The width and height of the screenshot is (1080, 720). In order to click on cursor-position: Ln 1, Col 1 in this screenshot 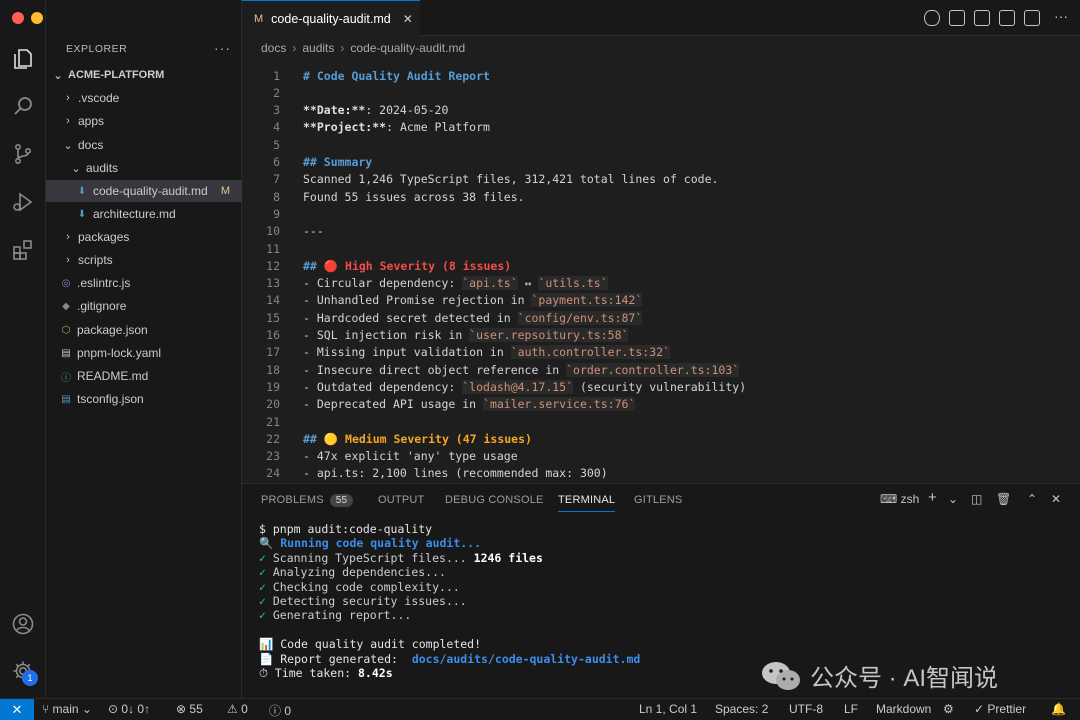, I will do `click(668, 709)`.